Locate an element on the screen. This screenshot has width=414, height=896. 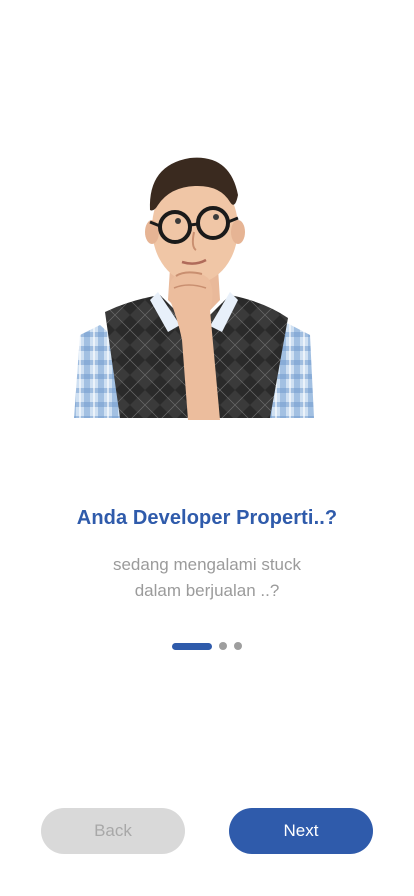
subtitle-line-1: sedang mengalami stuck is located at coordinates (207, 564).